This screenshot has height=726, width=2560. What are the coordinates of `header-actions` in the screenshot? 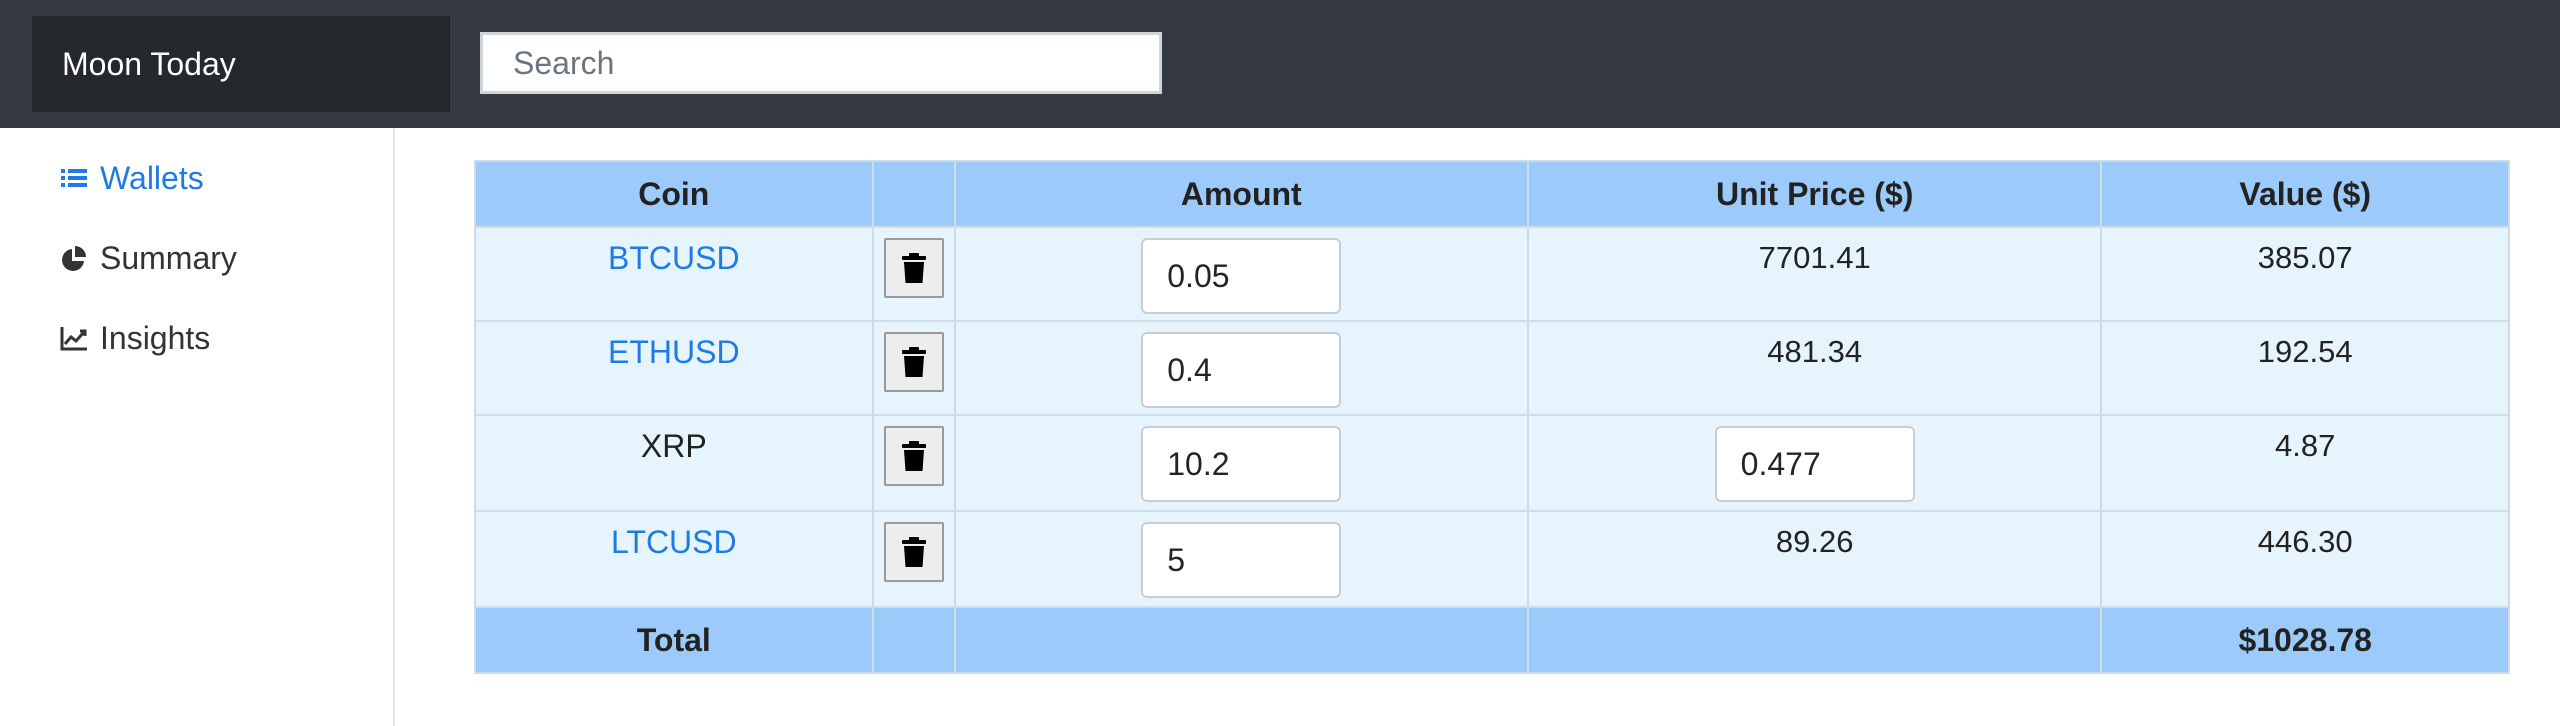 It's located at (913, 194).